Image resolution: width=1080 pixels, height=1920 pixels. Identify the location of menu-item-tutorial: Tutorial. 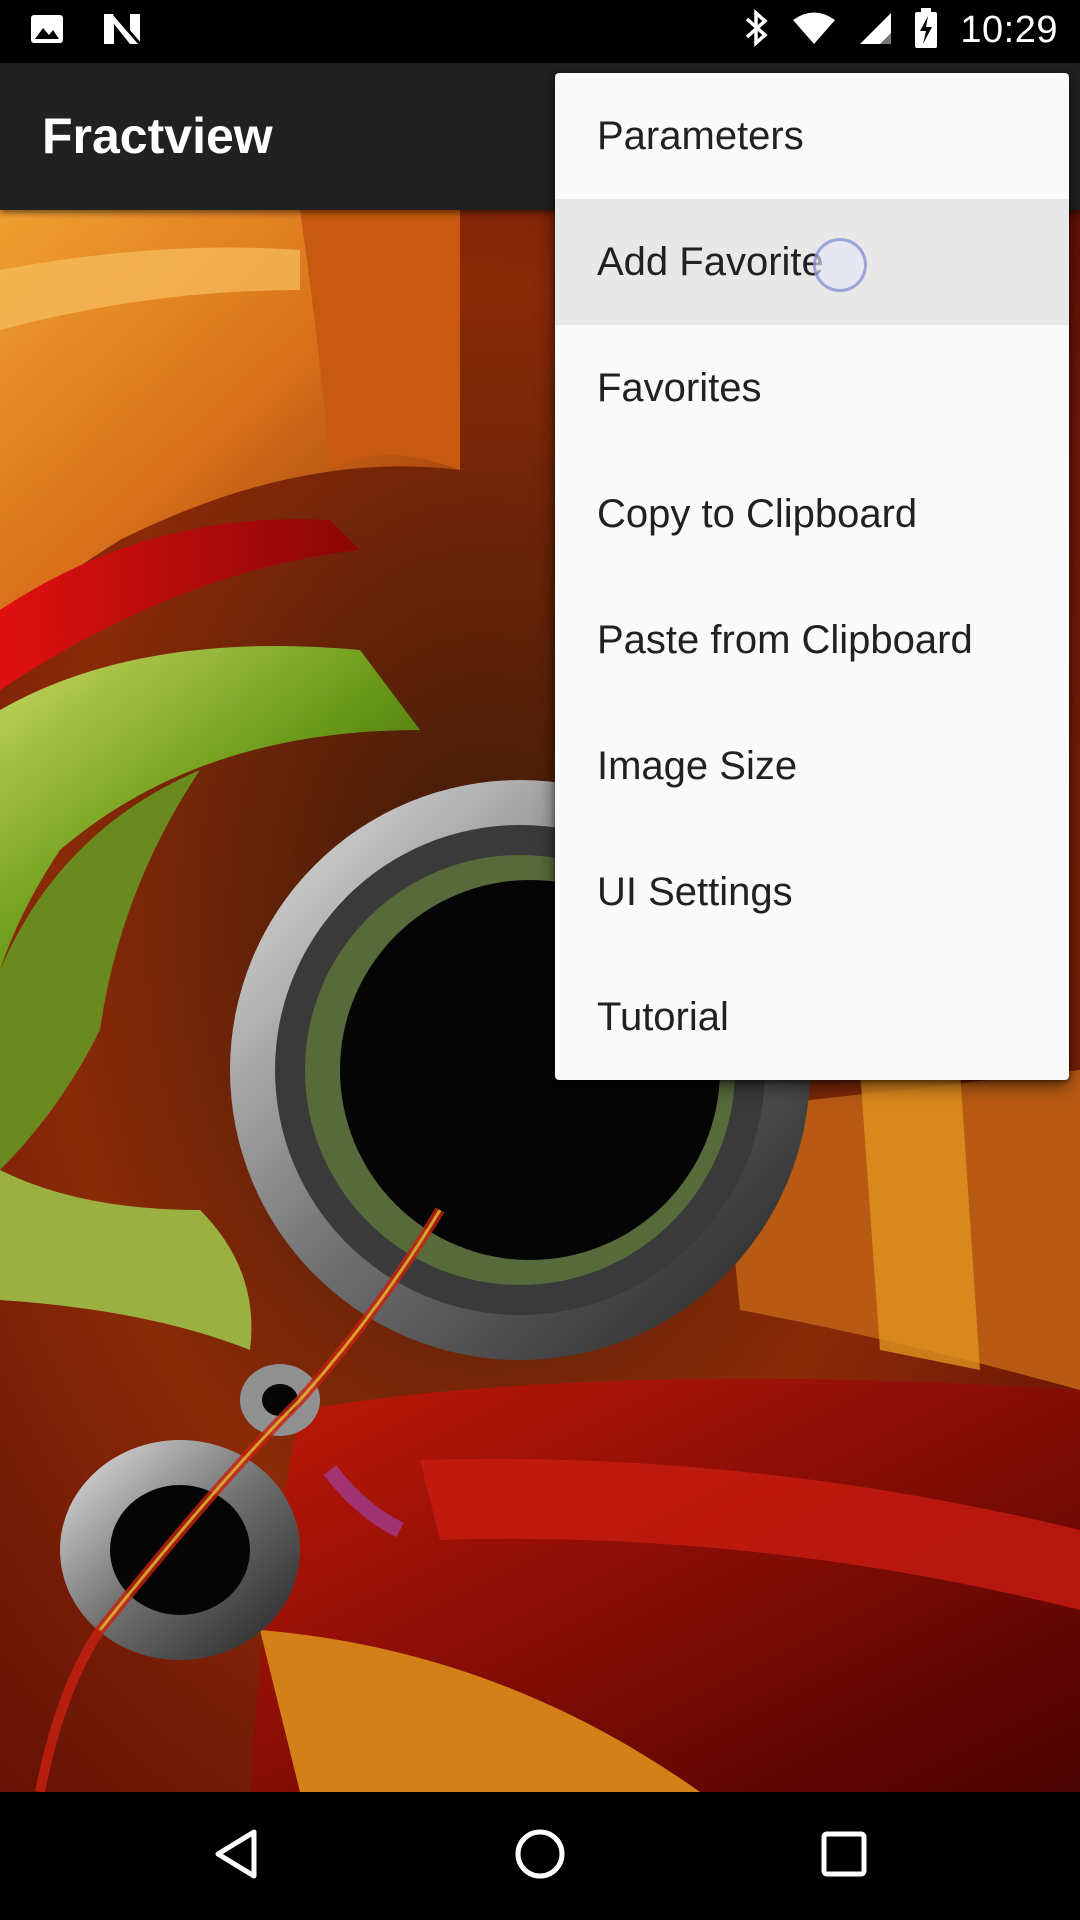
(812, 1017).